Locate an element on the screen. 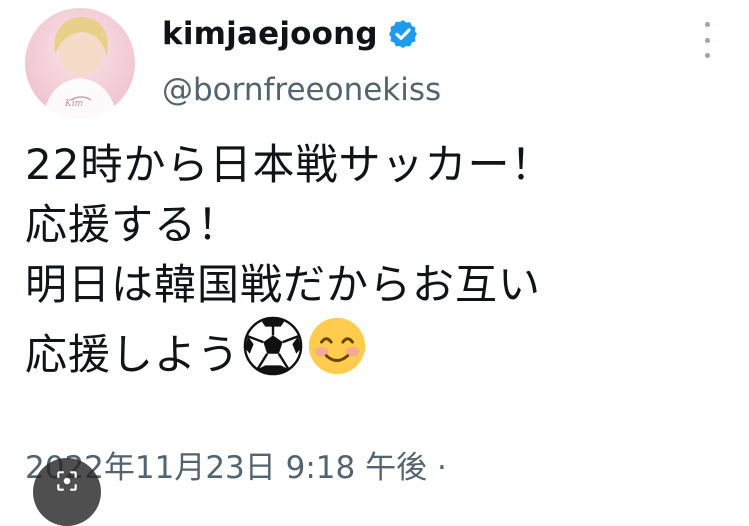 The image size is (749, 526). verified-badge-icon is located at coordinates (402, 34).